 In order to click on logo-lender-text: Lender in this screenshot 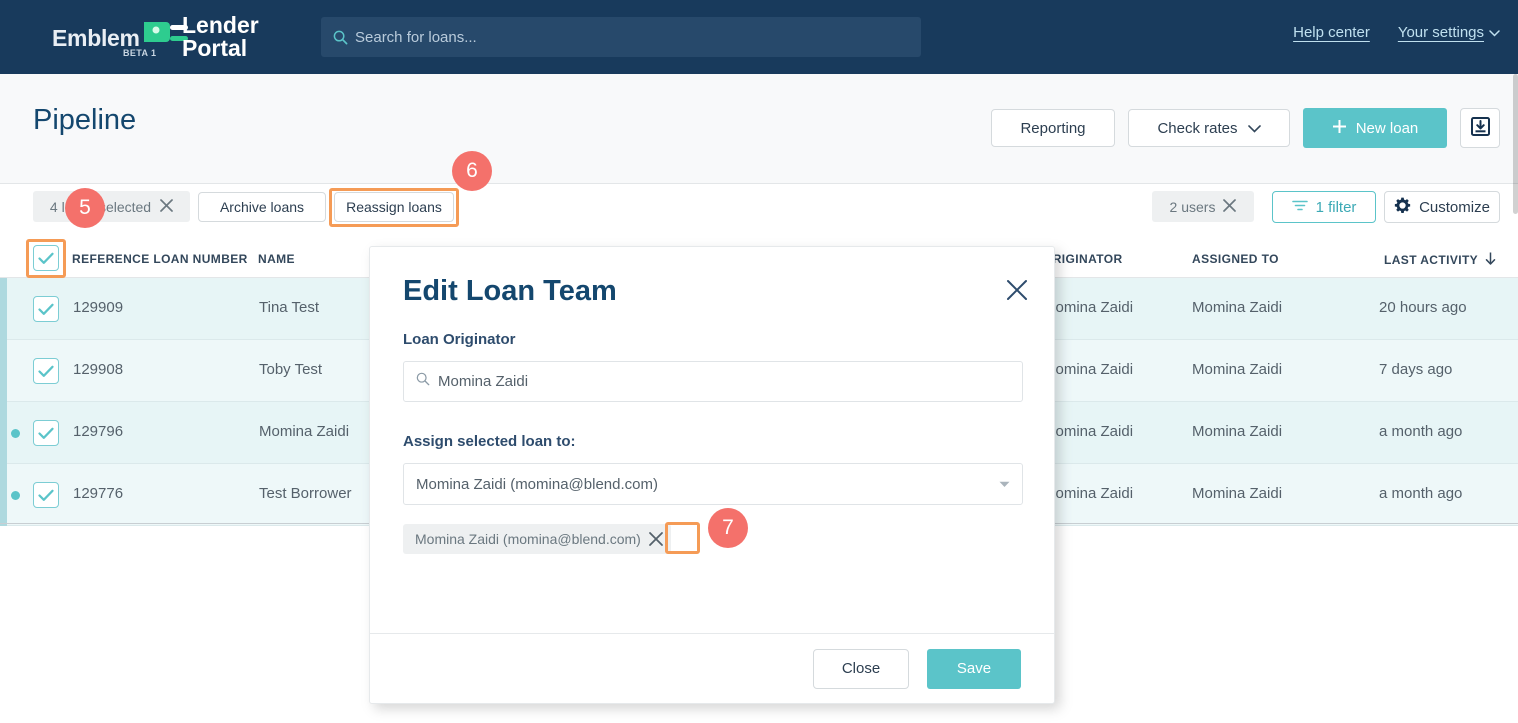, I will do `click(220, 25)`.